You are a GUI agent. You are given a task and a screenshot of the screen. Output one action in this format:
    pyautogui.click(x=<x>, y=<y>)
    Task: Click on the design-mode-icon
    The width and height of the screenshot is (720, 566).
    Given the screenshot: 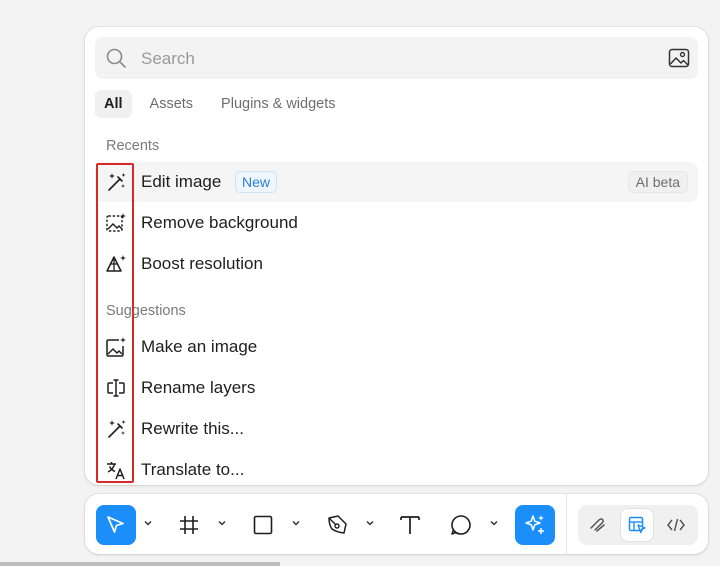 What is the action you would take?
    pyautogui.click(x=637, y=525)
    